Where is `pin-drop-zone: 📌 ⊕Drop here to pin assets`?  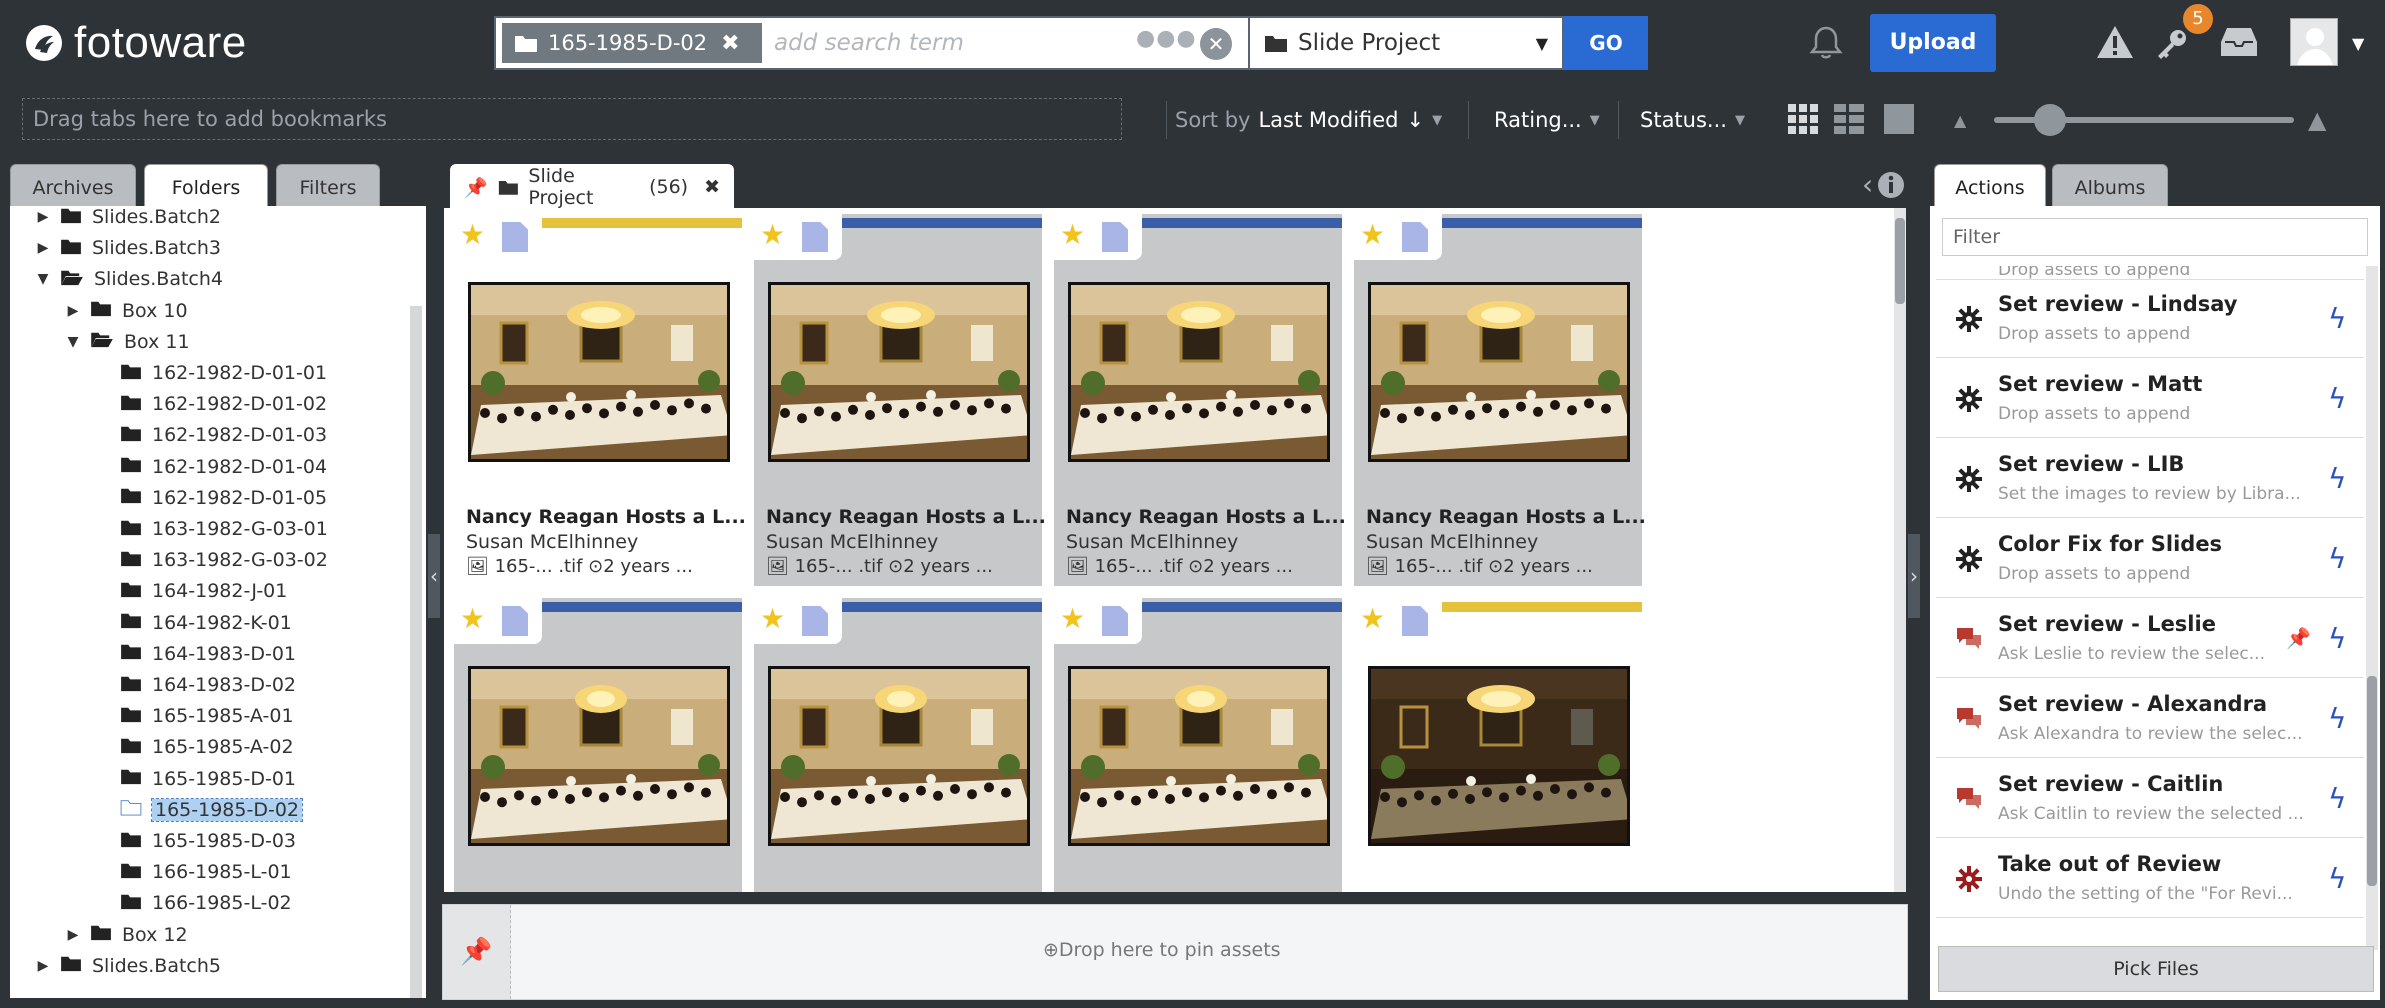 pin-drop-zone: 📌 ⊕Drop here to pin assets is located at coordinates (1175, 952).